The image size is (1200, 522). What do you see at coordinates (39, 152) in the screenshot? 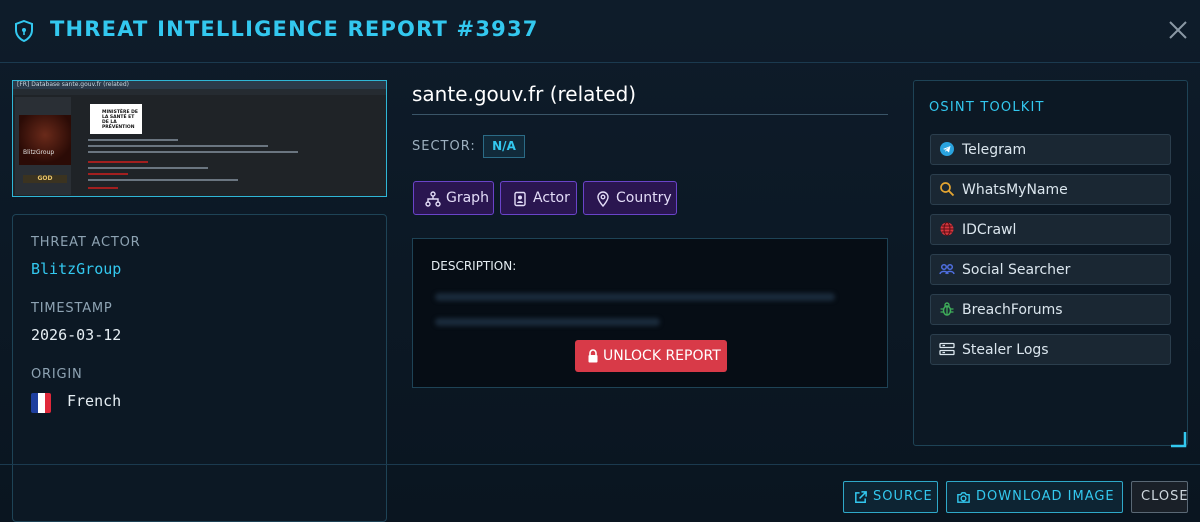
I see `preview-username: BlitzGroup` at bounding box center [39, 152].